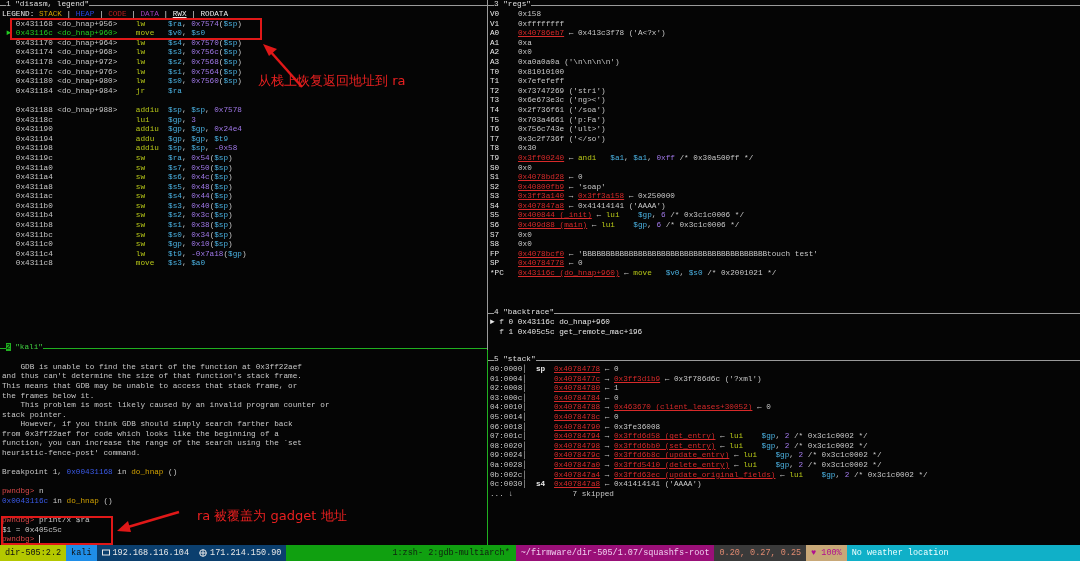 The height and width of the screenshot is (561, 1080). What do you see at coordinates (81, 553) in the screenshot?
I see `status-segment: kali` at bounding box center [81, 553].